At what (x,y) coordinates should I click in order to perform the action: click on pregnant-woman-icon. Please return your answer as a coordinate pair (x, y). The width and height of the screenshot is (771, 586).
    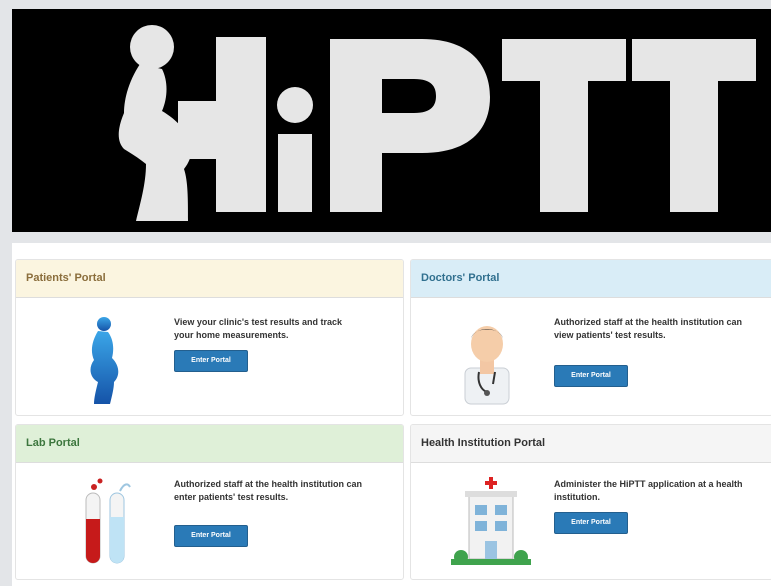
    Looking at the image, I should click on (105, 363).